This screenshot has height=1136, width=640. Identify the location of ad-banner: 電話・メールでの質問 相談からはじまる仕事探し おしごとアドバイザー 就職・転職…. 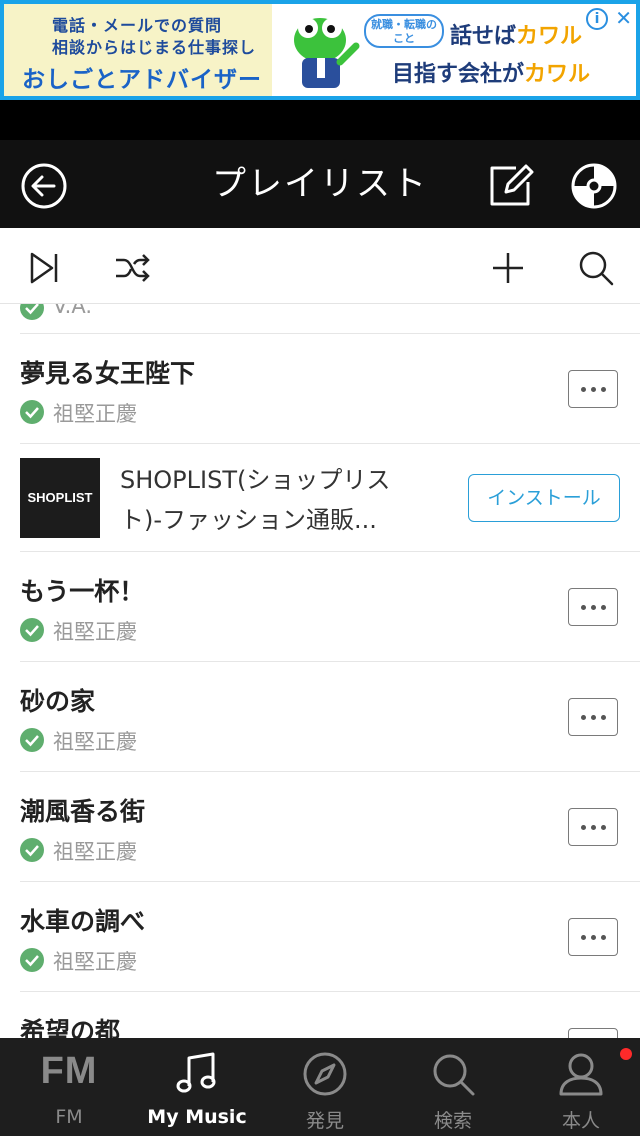
(320, 50).